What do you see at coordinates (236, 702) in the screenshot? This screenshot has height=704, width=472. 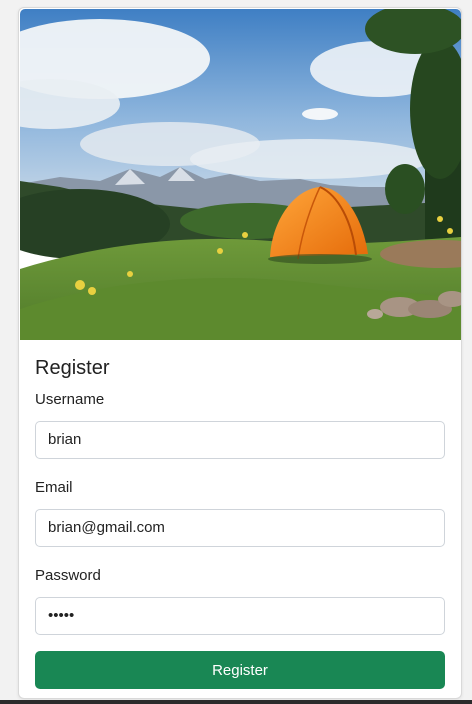 I see `taskbar-strip` at bounding box center [236, 702].